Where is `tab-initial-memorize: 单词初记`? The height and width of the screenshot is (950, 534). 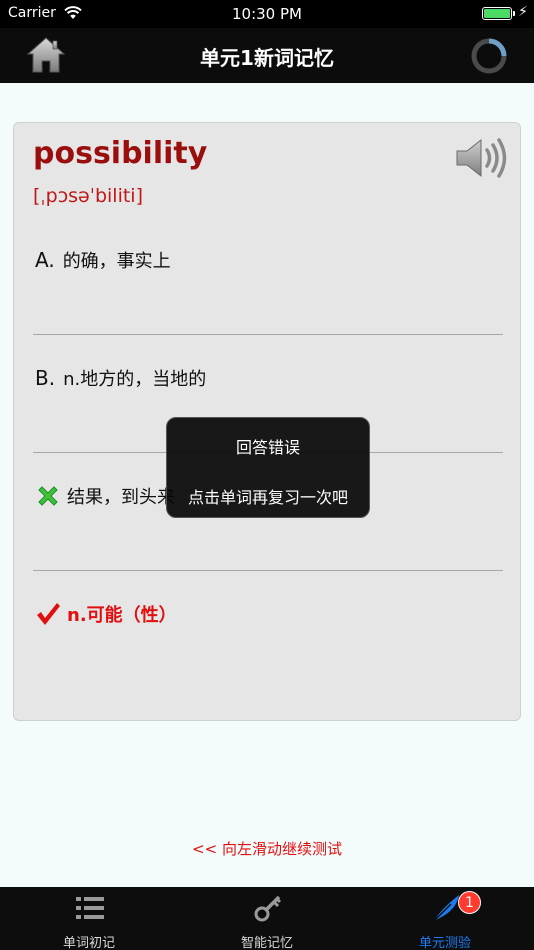
tab-initial-memorize: 单词初记 is located at coordinates (89, 918).